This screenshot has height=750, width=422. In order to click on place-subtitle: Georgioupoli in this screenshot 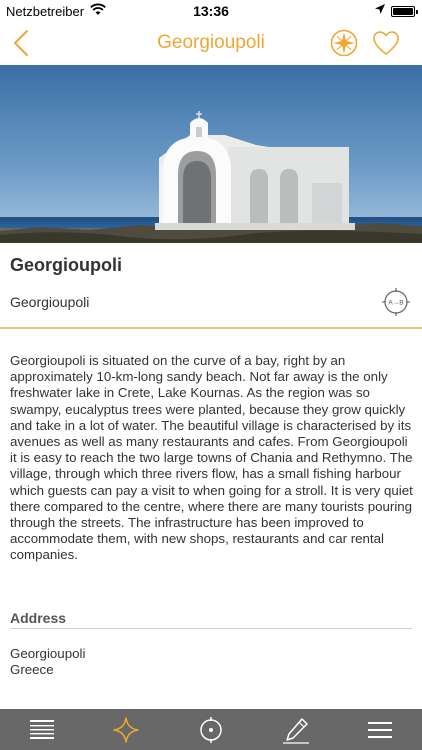, I will do `click(50, 302)`.